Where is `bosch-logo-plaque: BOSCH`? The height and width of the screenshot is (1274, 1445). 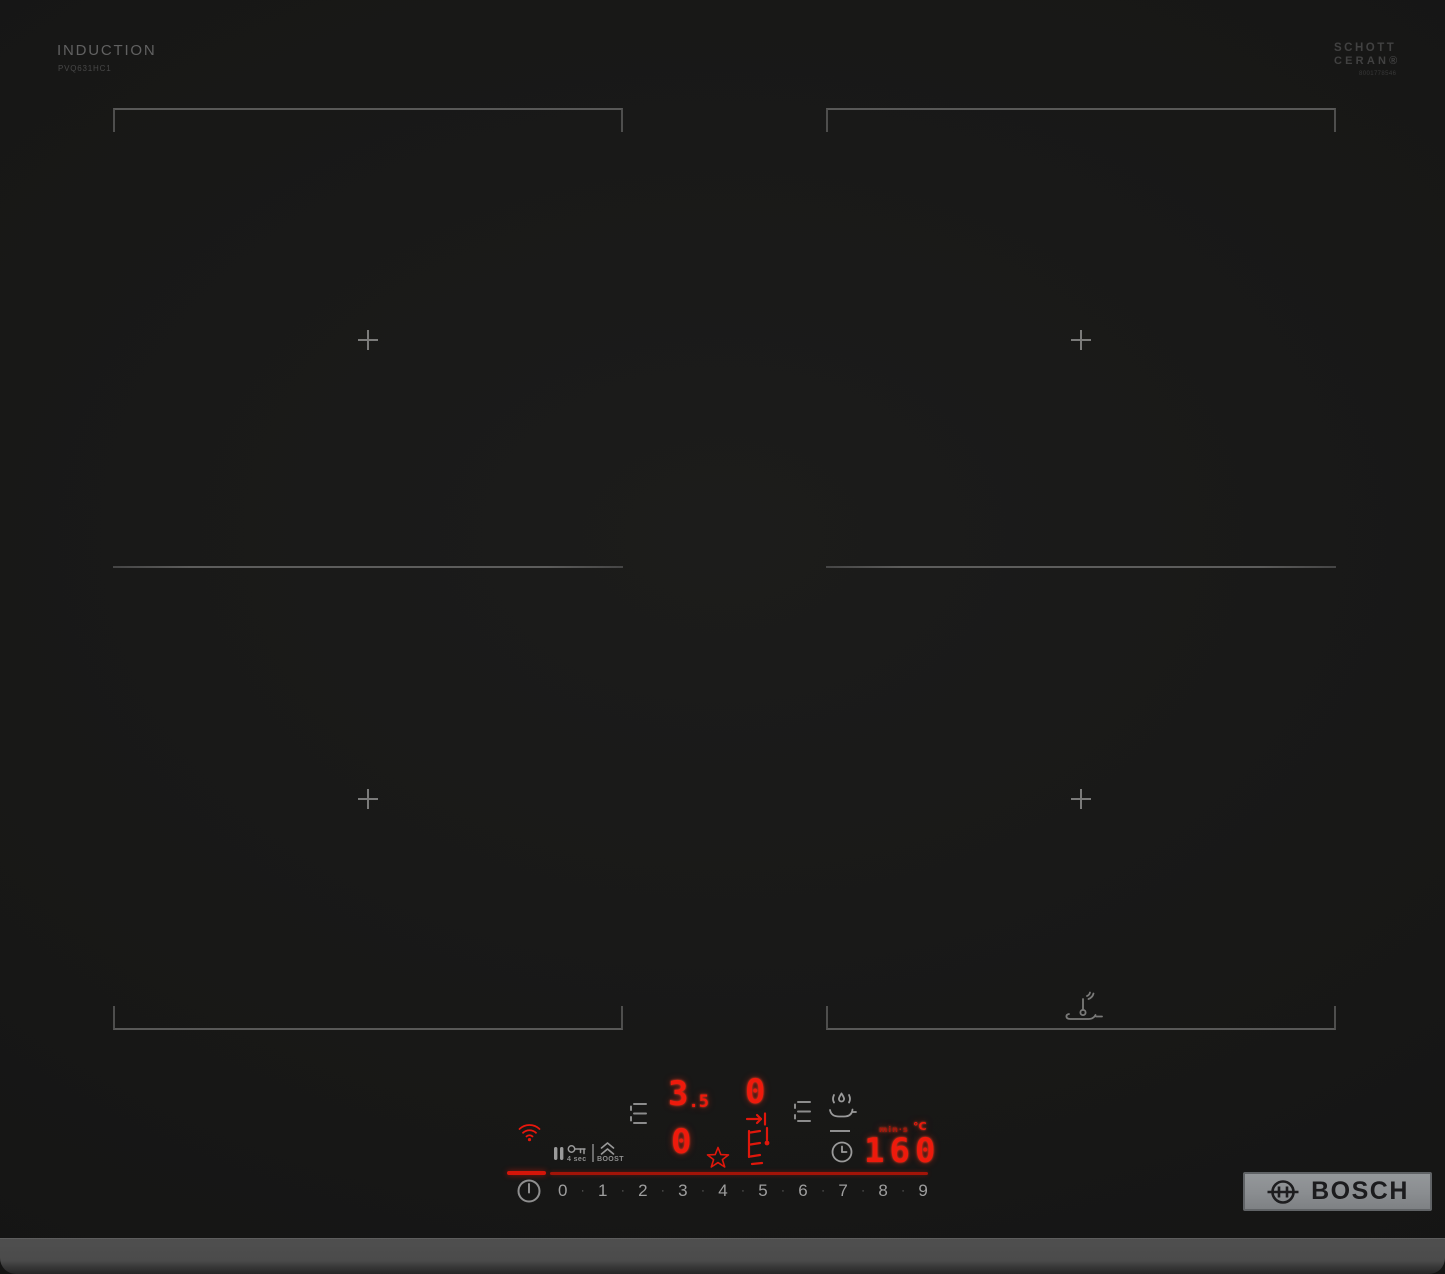
bosch-logo-plaque: BOSCH is located at coordinates (1337, 1191).